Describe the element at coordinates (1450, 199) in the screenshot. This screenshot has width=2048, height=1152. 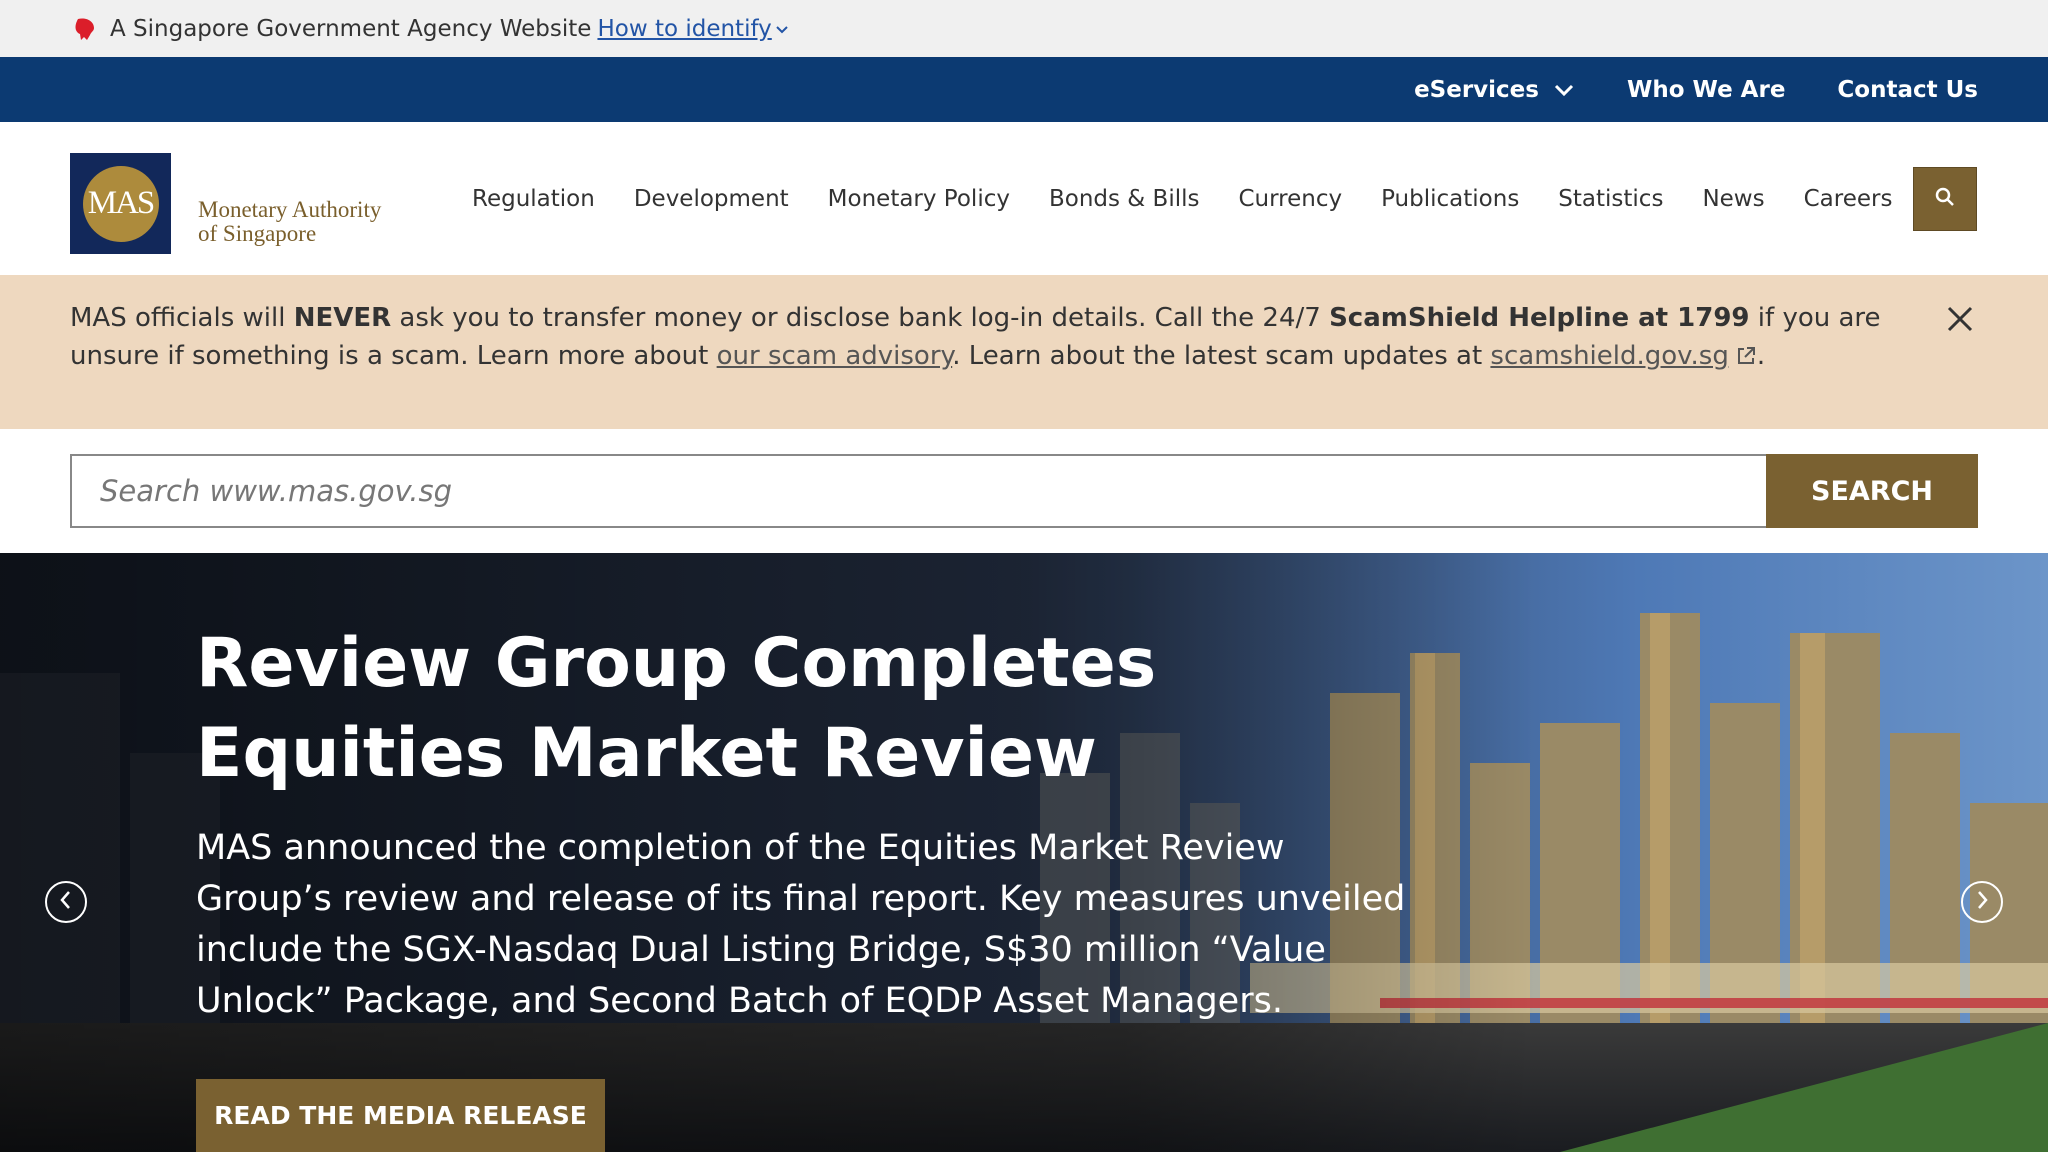
I see `nav-publications: Publications` at that location.